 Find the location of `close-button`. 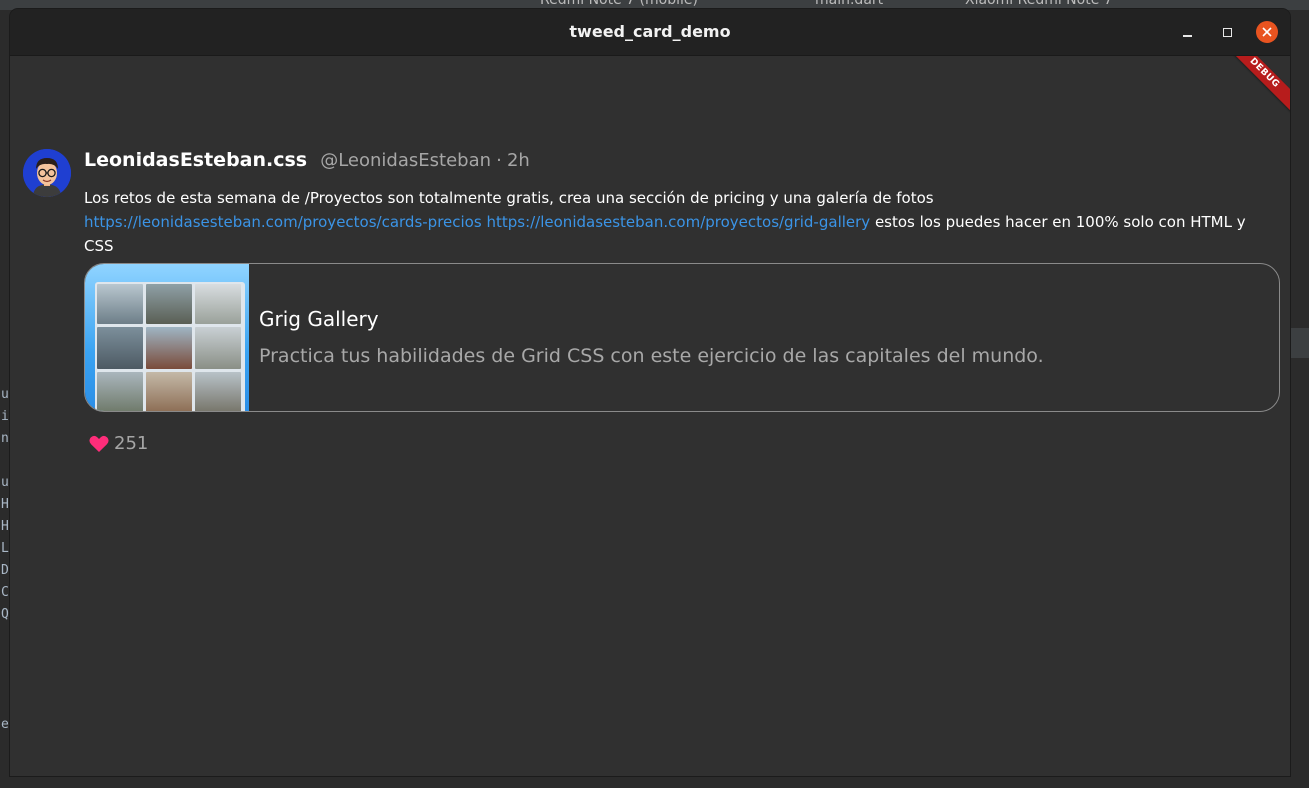

close-button is located at coordinates (1267, 32).